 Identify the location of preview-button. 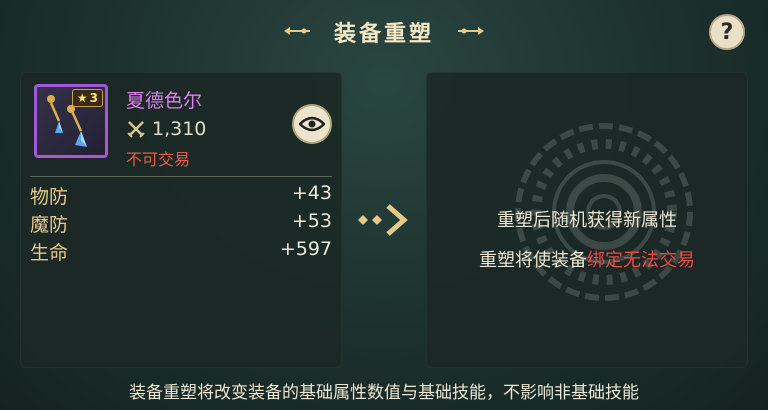
(312, 124).